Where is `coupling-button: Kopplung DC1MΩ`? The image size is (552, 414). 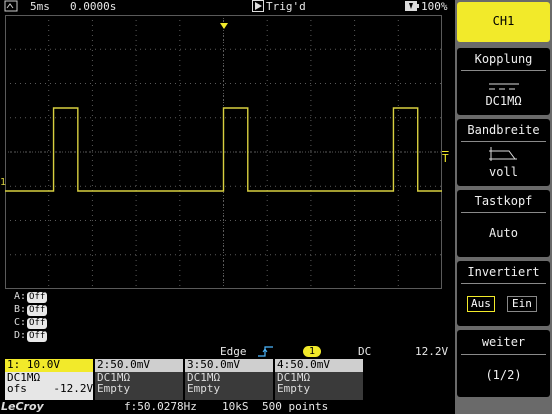 coupling-button: Kopplung DC1MΩ is located at coordinates (503, 81).